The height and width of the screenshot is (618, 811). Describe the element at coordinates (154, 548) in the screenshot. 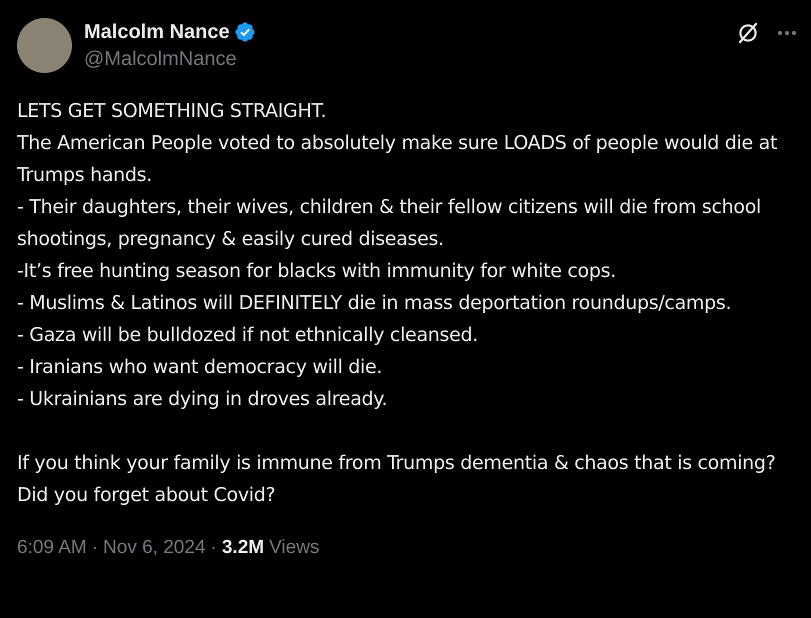

I see `post-date: Nov 6, 2024` at that location.